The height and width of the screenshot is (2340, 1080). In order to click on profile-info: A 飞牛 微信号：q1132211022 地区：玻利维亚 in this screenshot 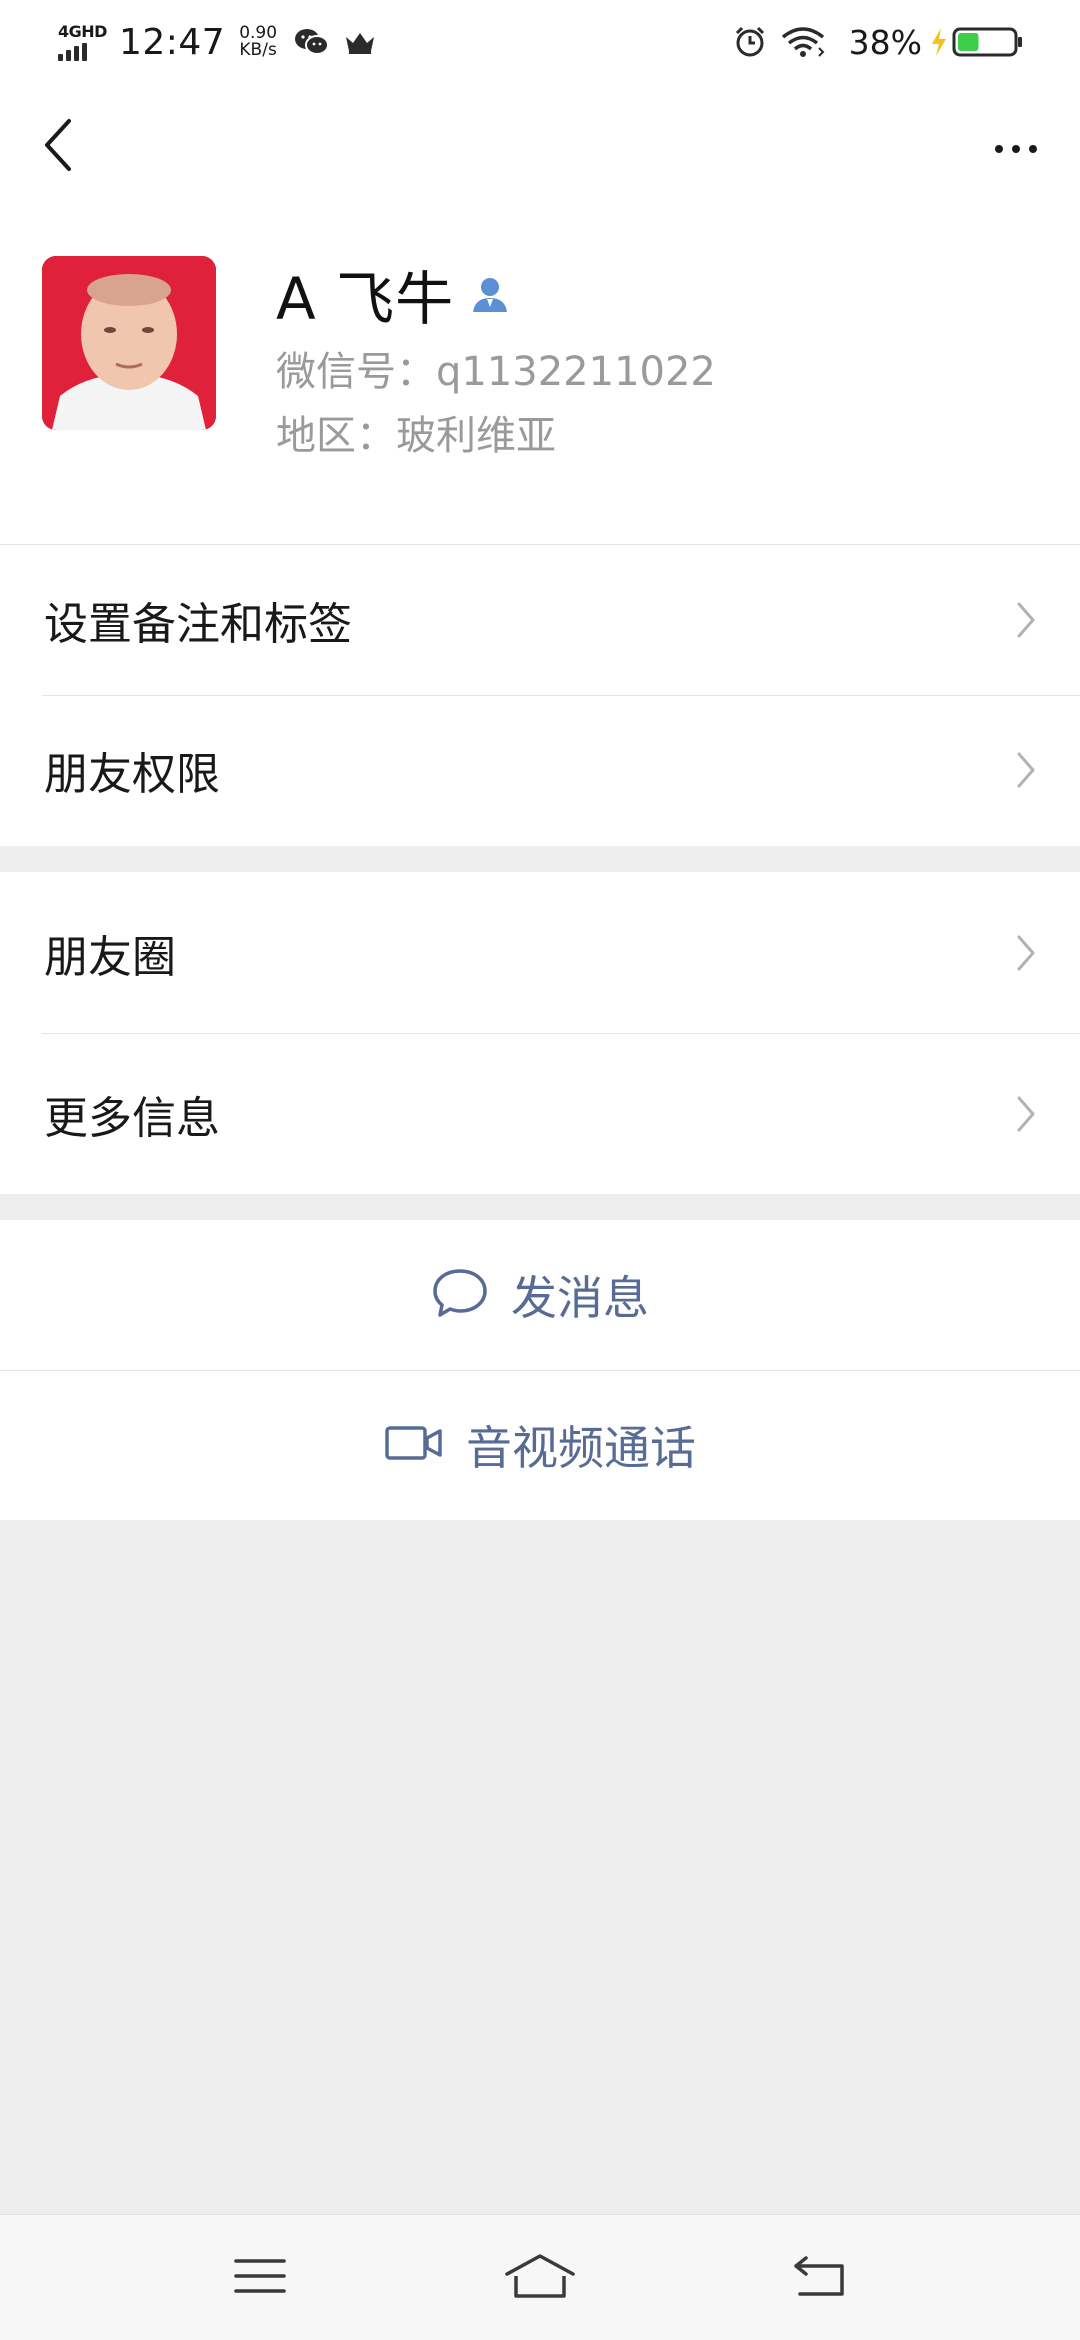, I will do `click(496, 357)`.